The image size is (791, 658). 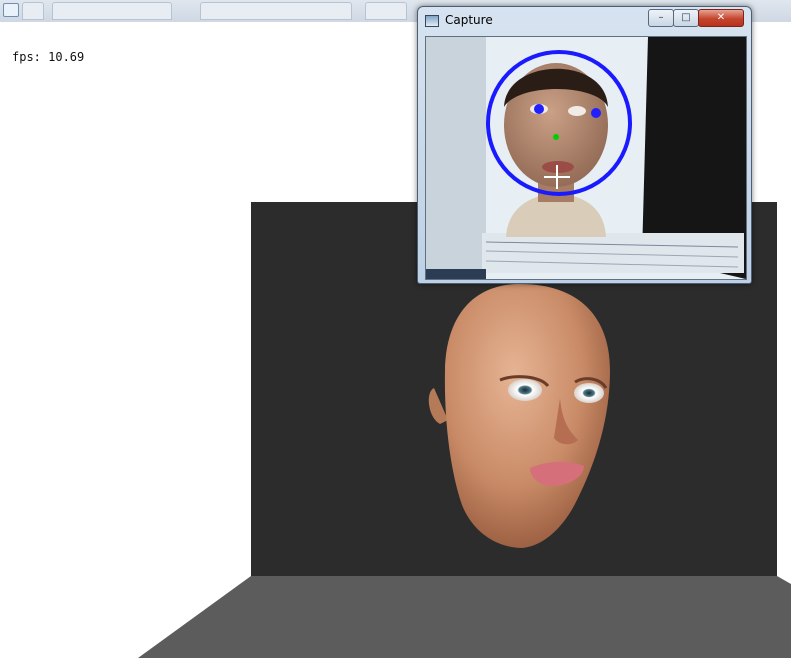 I want to click on app-icon, so click(x=11, y=10).